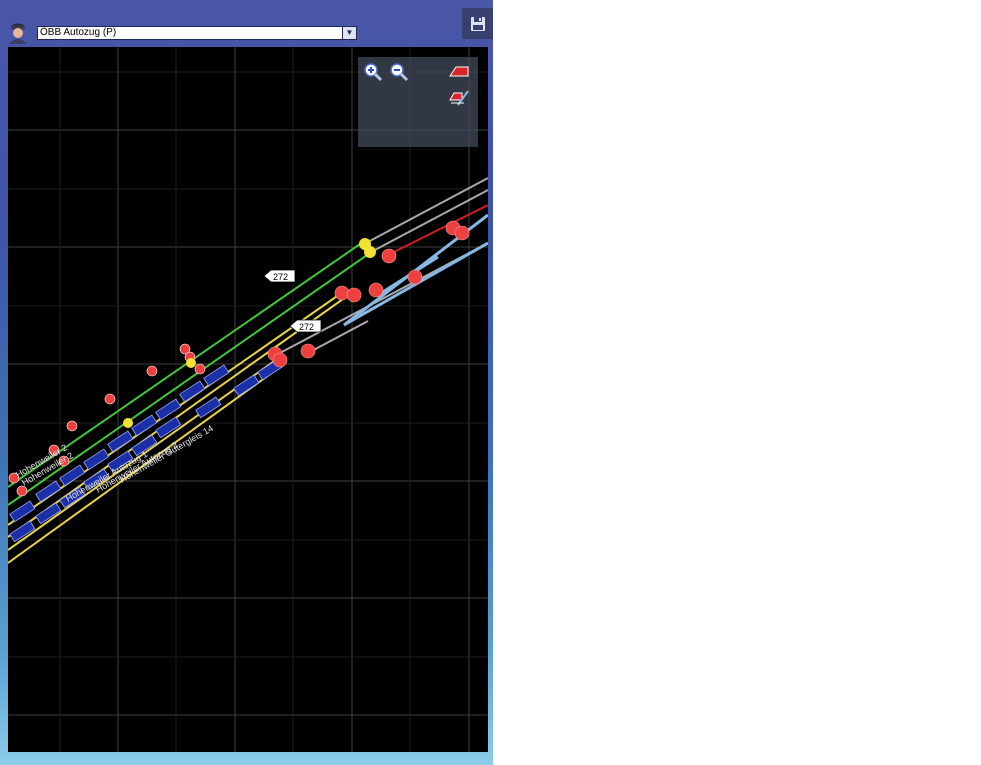 This screenshot has width=981, height=765. Describe the element at coordinates (78, 32) in the screenshot. I see `train-selector-value: ÖBB Autozug (P)` at that location.